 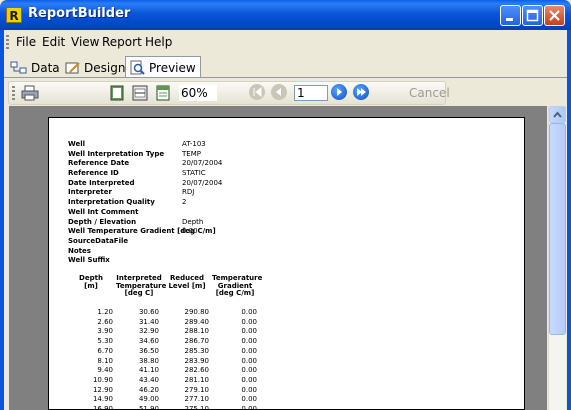 What do you see at coordinates (89, 260) in the screenshot?
I see `field-label: Well Suffix` at bounding box center [89, 260].